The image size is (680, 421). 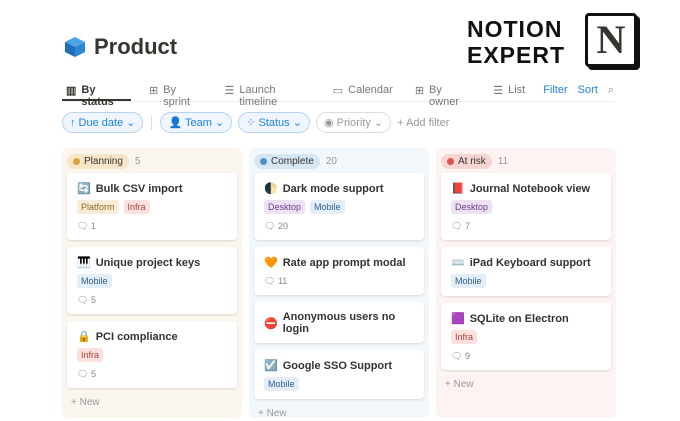 I want to click on card: 🔒 PCI compliance Infra 🗨 5, so click(x=152, y=354).